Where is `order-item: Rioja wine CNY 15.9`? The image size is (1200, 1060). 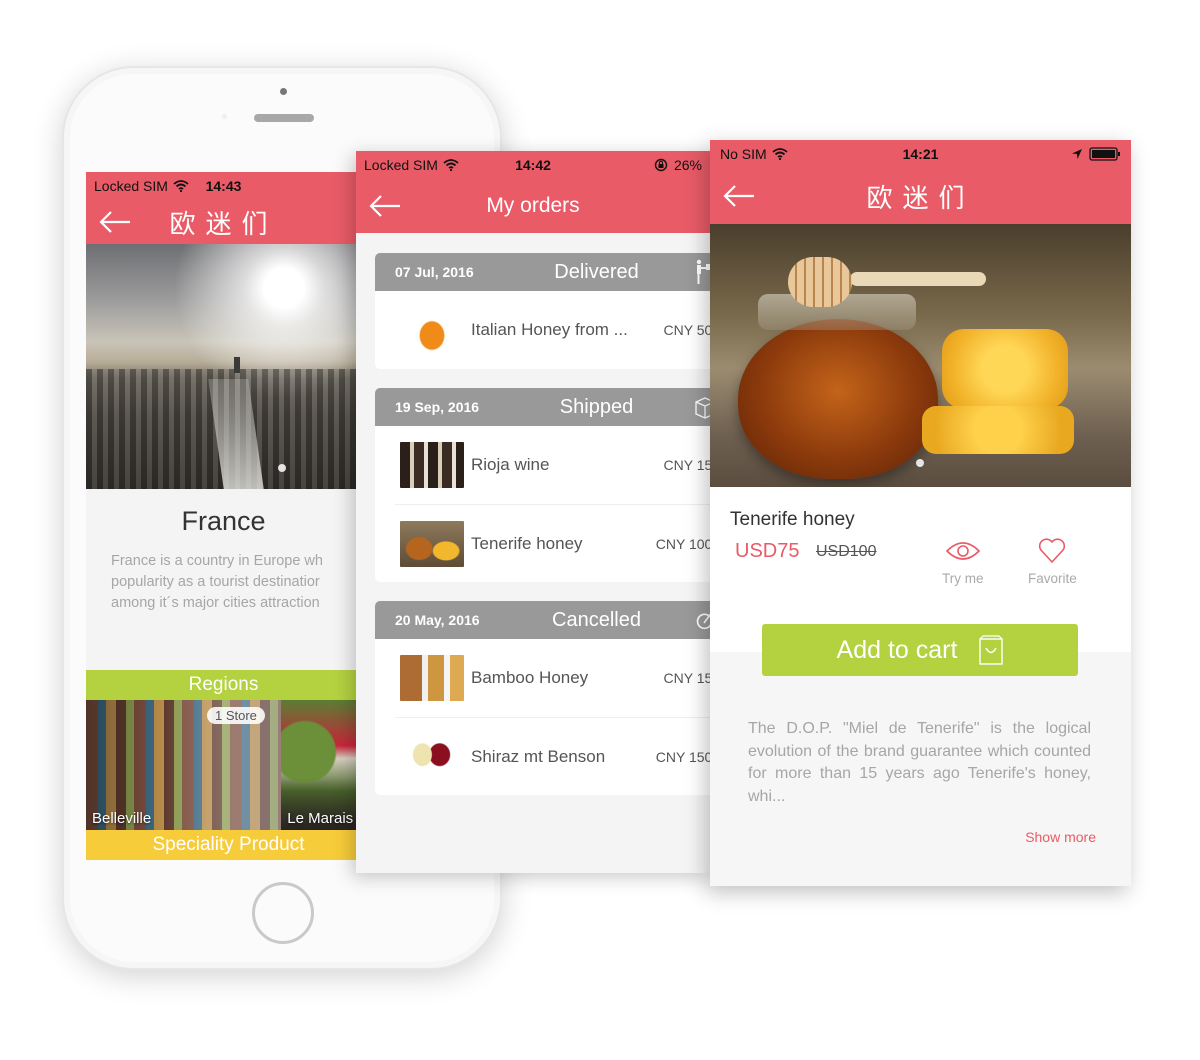
order-item: Rioja wine CNY 15.9 is located at coordinates (542, 465).